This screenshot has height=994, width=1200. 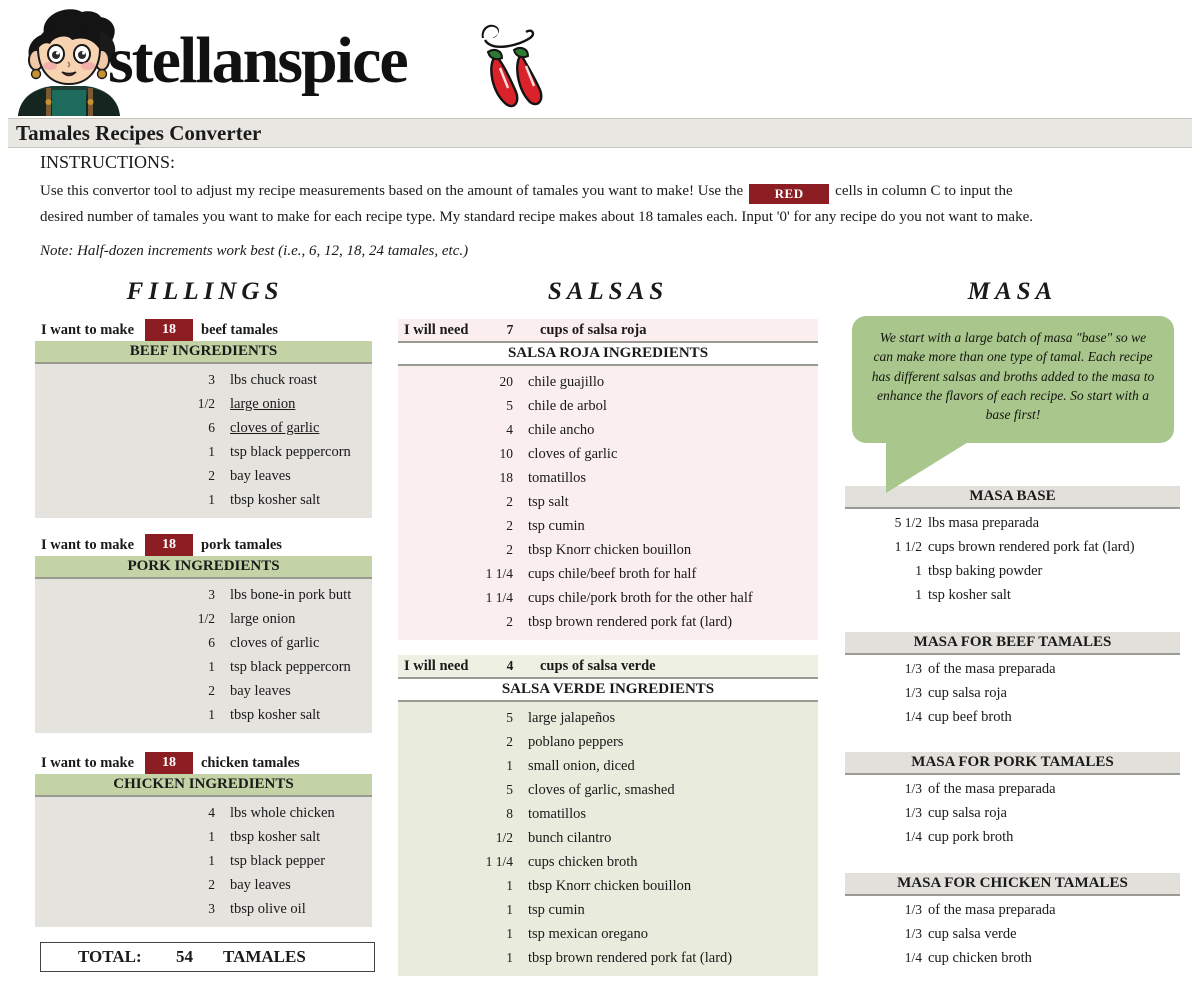 I want to click on ingredient-qty: 1/2, so click(x=206, y=403).